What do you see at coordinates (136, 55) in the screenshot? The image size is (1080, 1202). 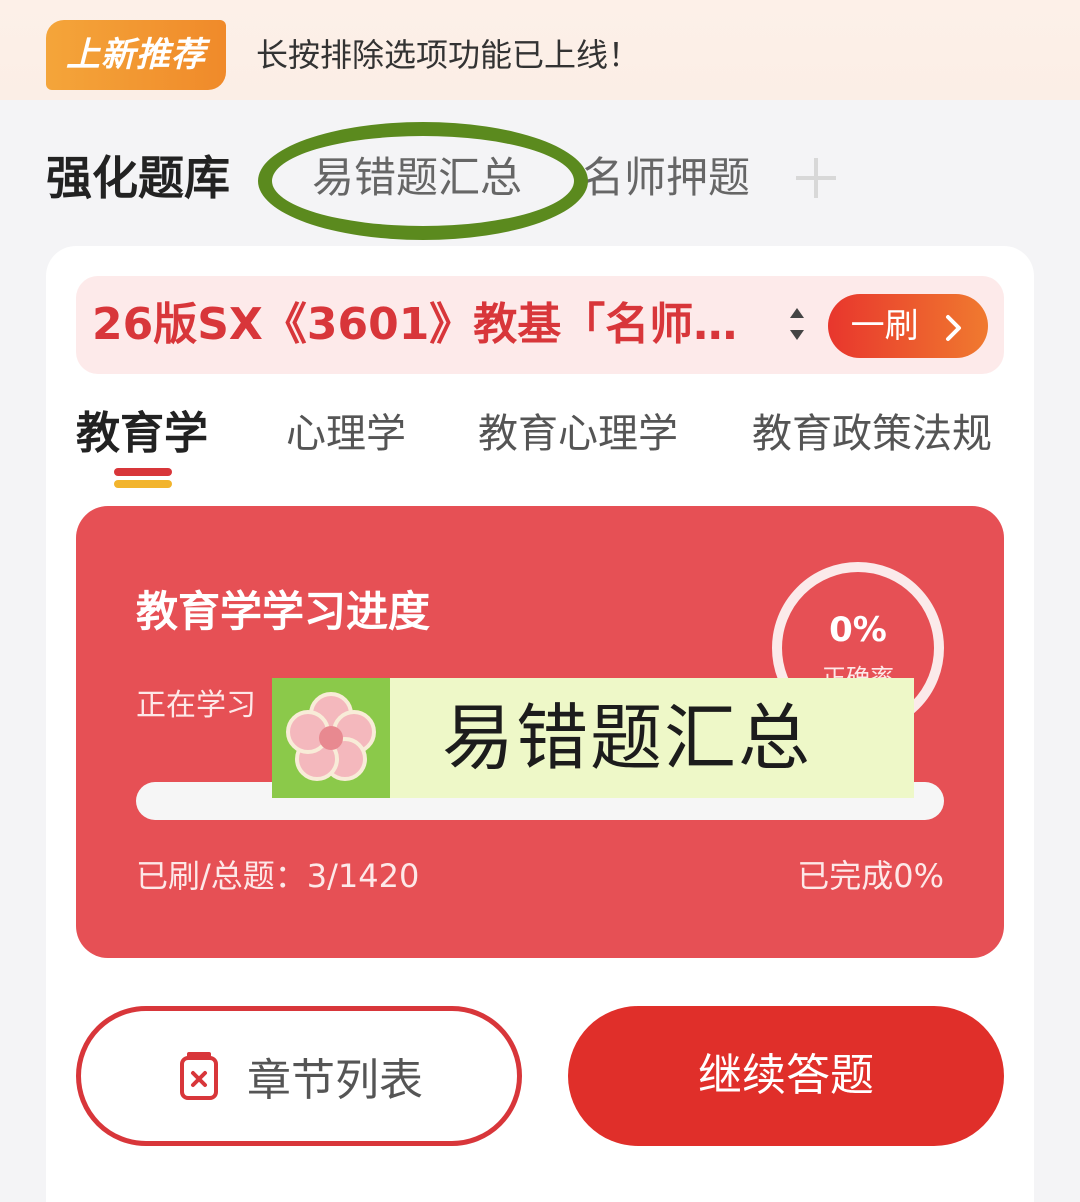 I see `new-badge: 上新推荐` at bounding box center [136, 55].